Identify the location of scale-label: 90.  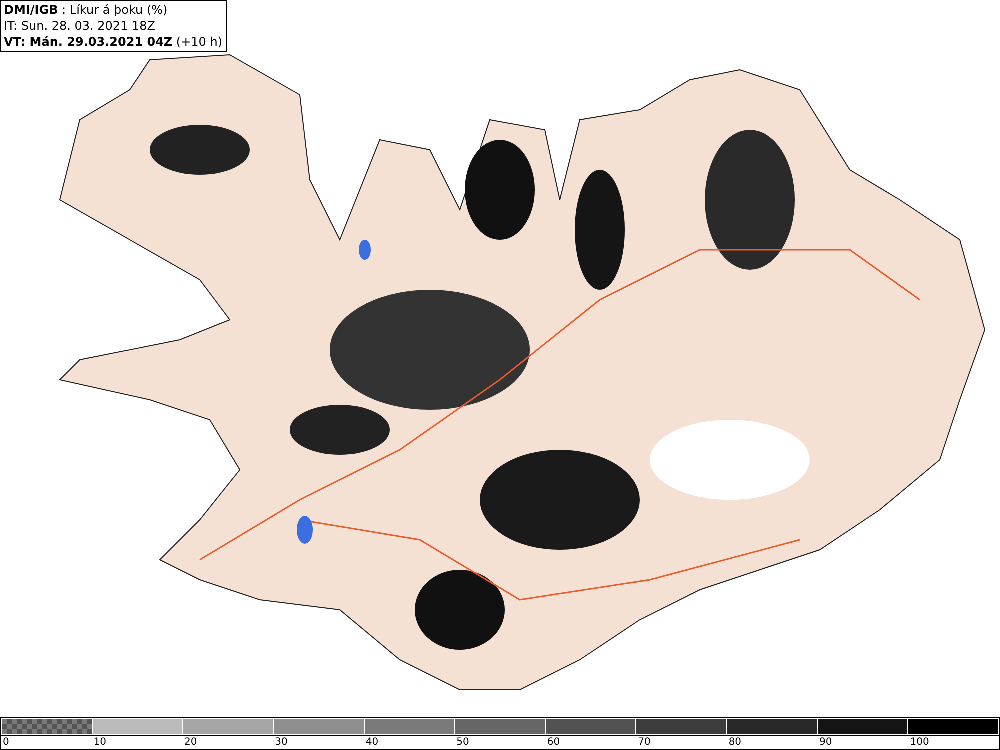
(826, 742).